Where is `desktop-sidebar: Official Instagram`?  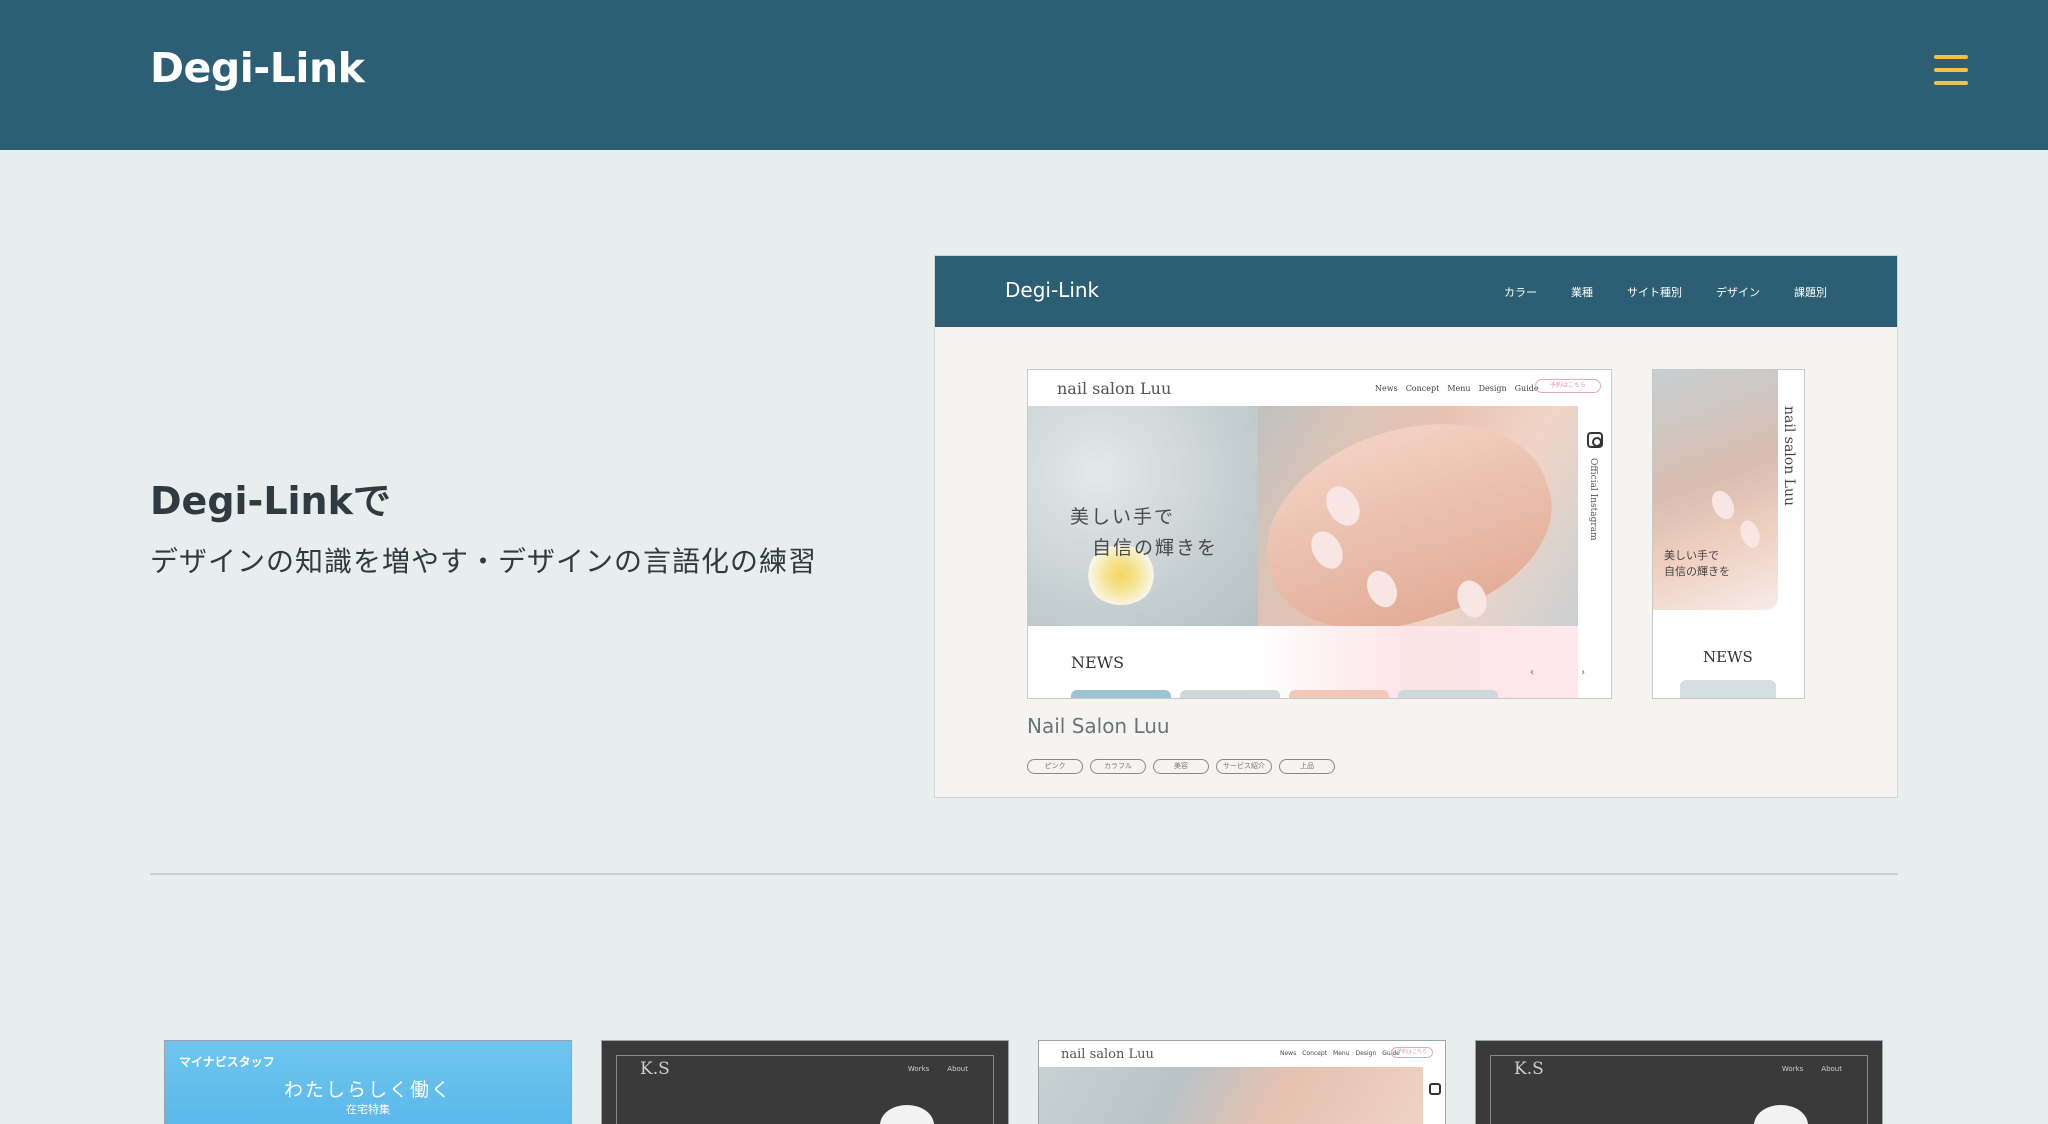
desktop-sidebar: Official Instagram is located at coordinates (1594, 536).